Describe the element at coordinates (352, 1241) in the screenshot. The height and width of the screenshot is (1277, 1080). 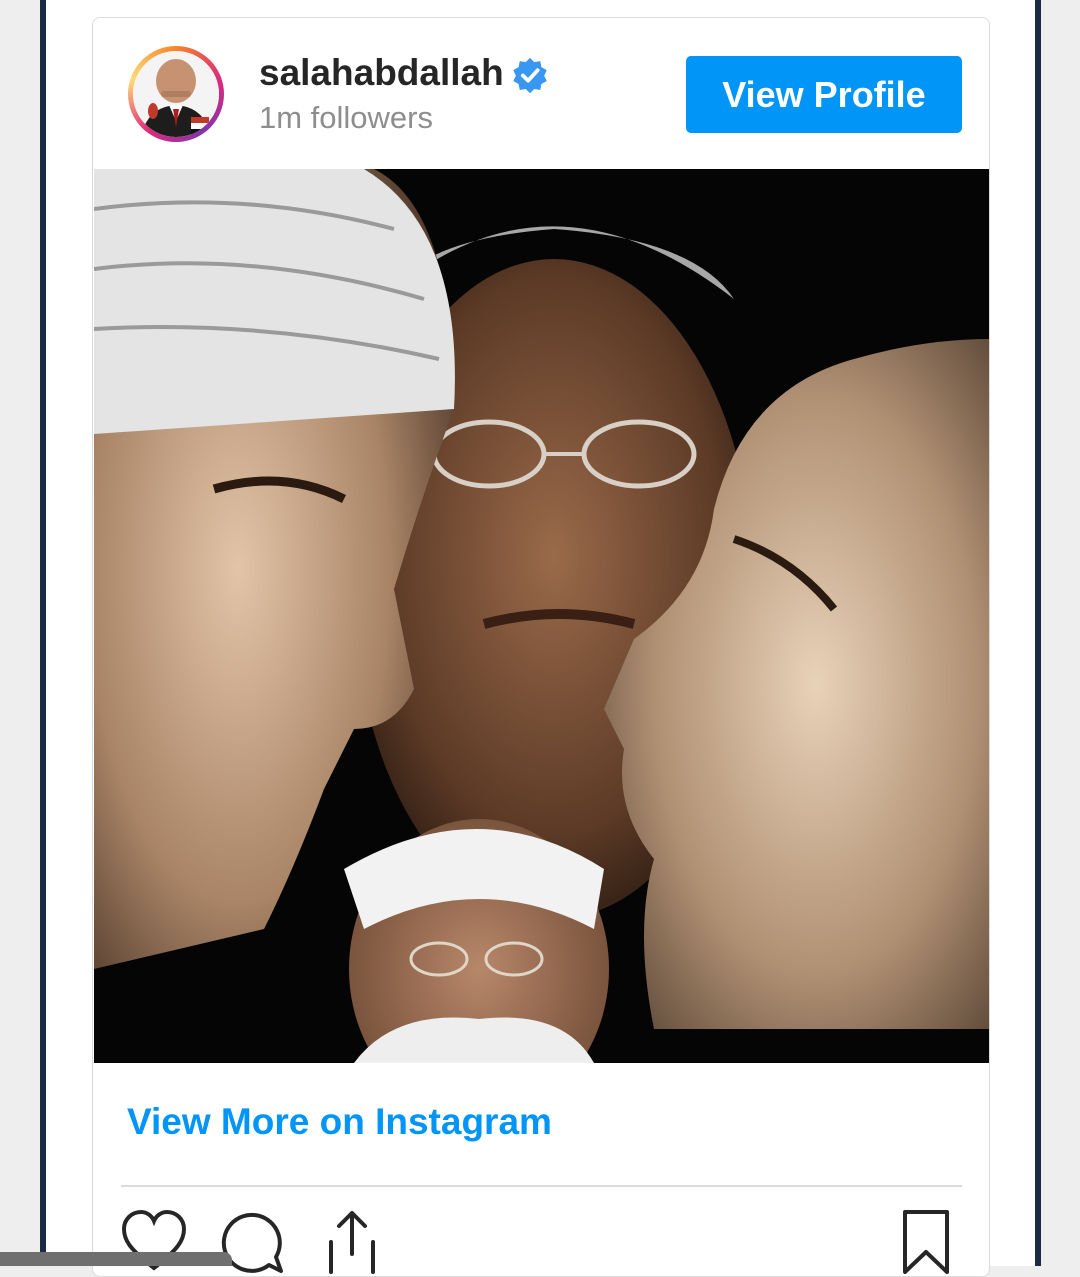
I see `share-icon` at that location.